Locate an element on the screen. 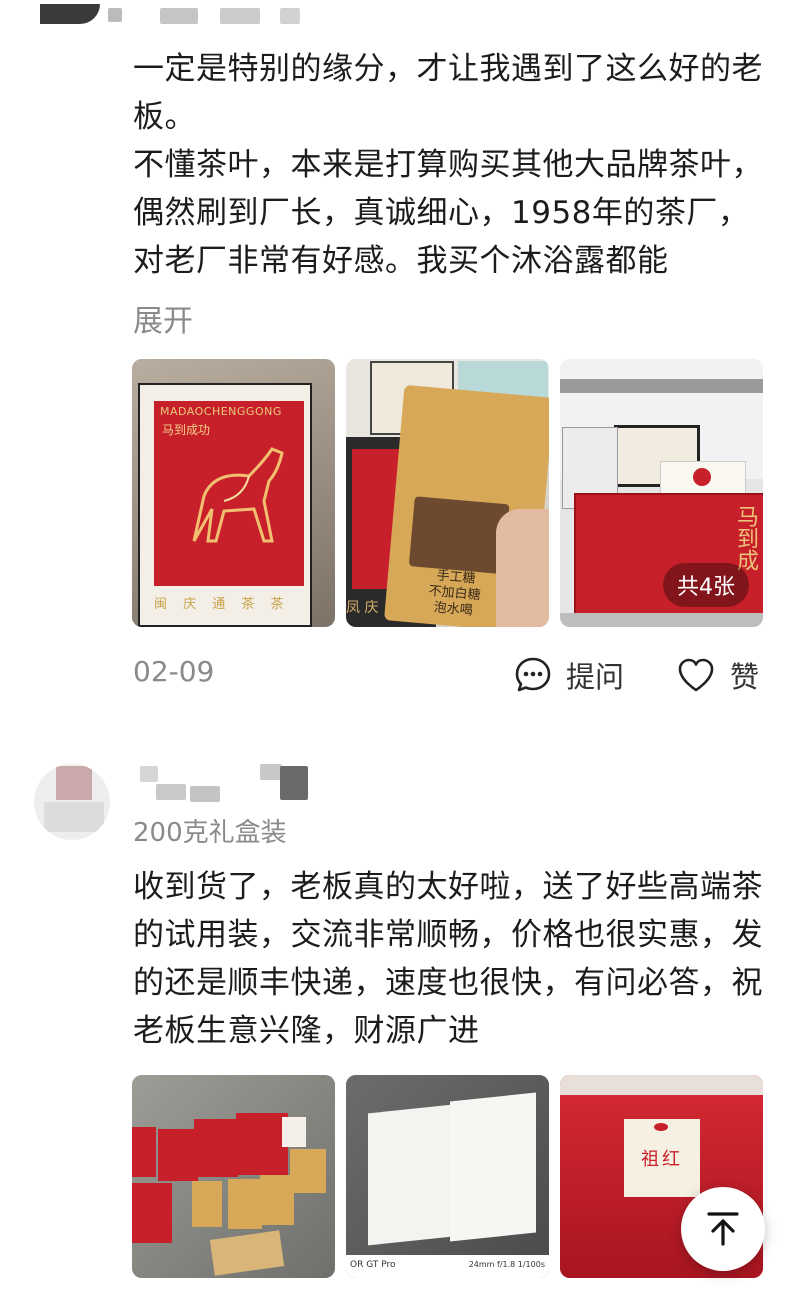  review1-header-blur is located at coordinates (400, 15).